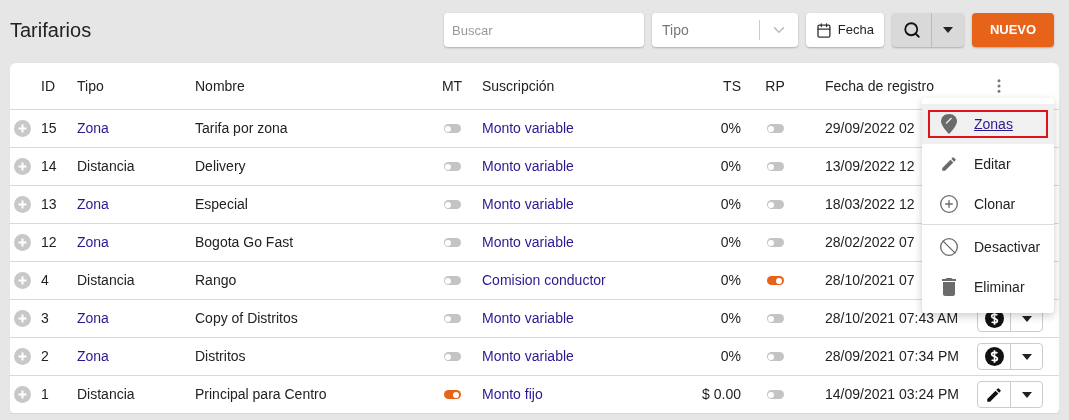  What do you see at coordinates (49, 128) in the screenshot?
I see `table-cell-text: 15` at bounding box center [49, 128].